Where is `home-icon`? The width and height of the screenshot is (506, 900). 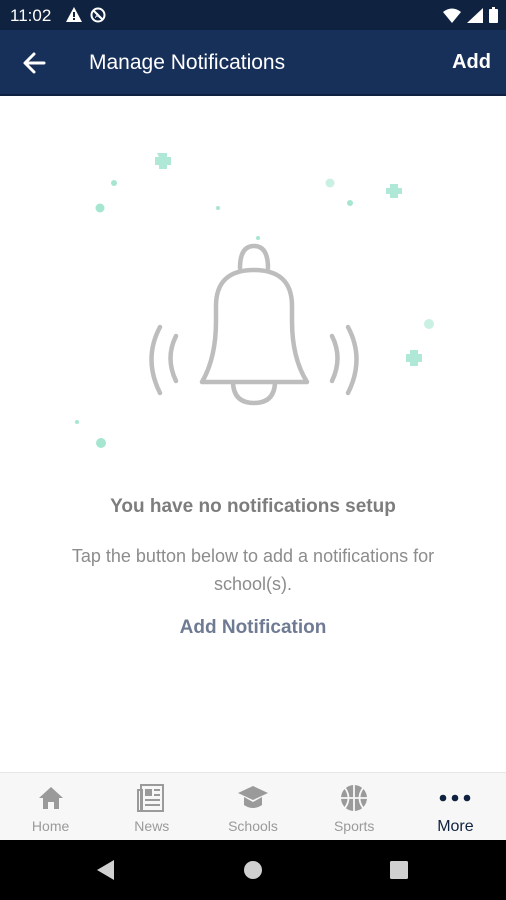
home-icon is located at coordinates (51, 798).